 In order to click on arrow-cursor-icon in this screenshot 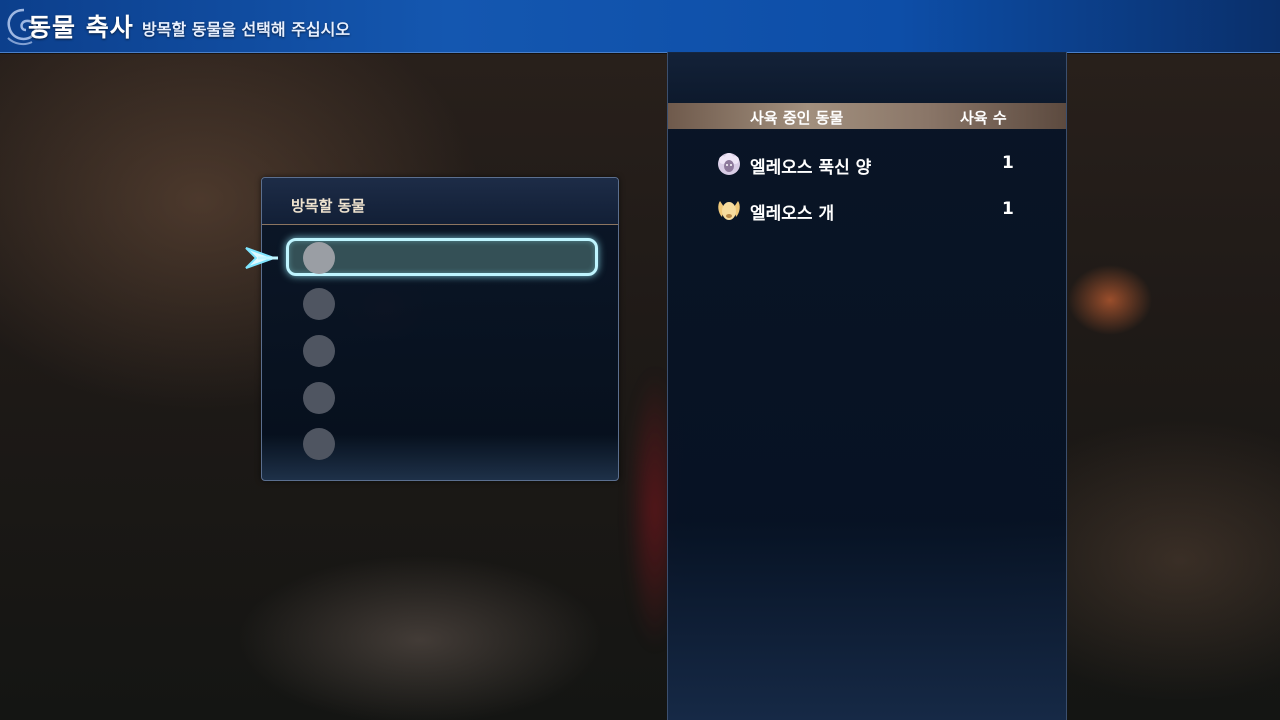, I will do `click(261, 258)`.